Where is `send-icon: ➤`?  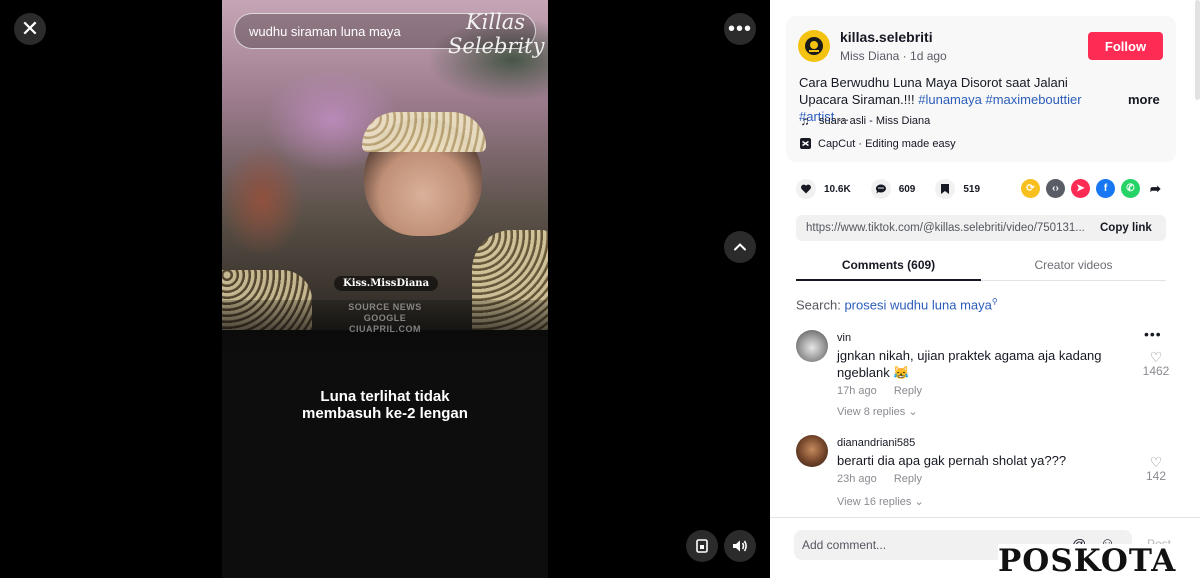 send-icon: ➤ is located at coordinates (1080, 188).